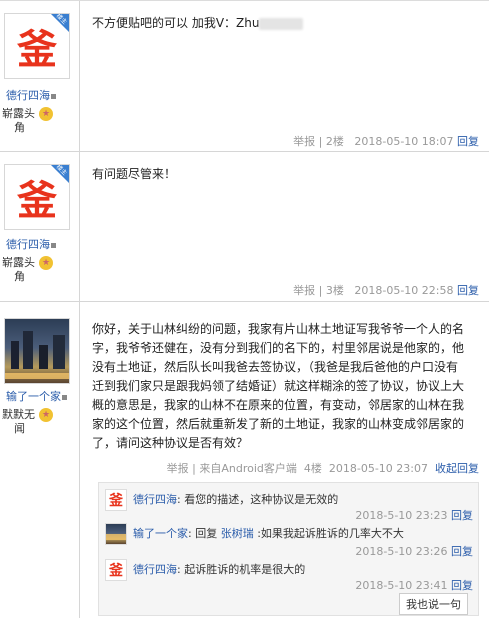  Describe the element at coordinates (312, 468) in the screenshot. I see `floor-number: 4楼` at that location.